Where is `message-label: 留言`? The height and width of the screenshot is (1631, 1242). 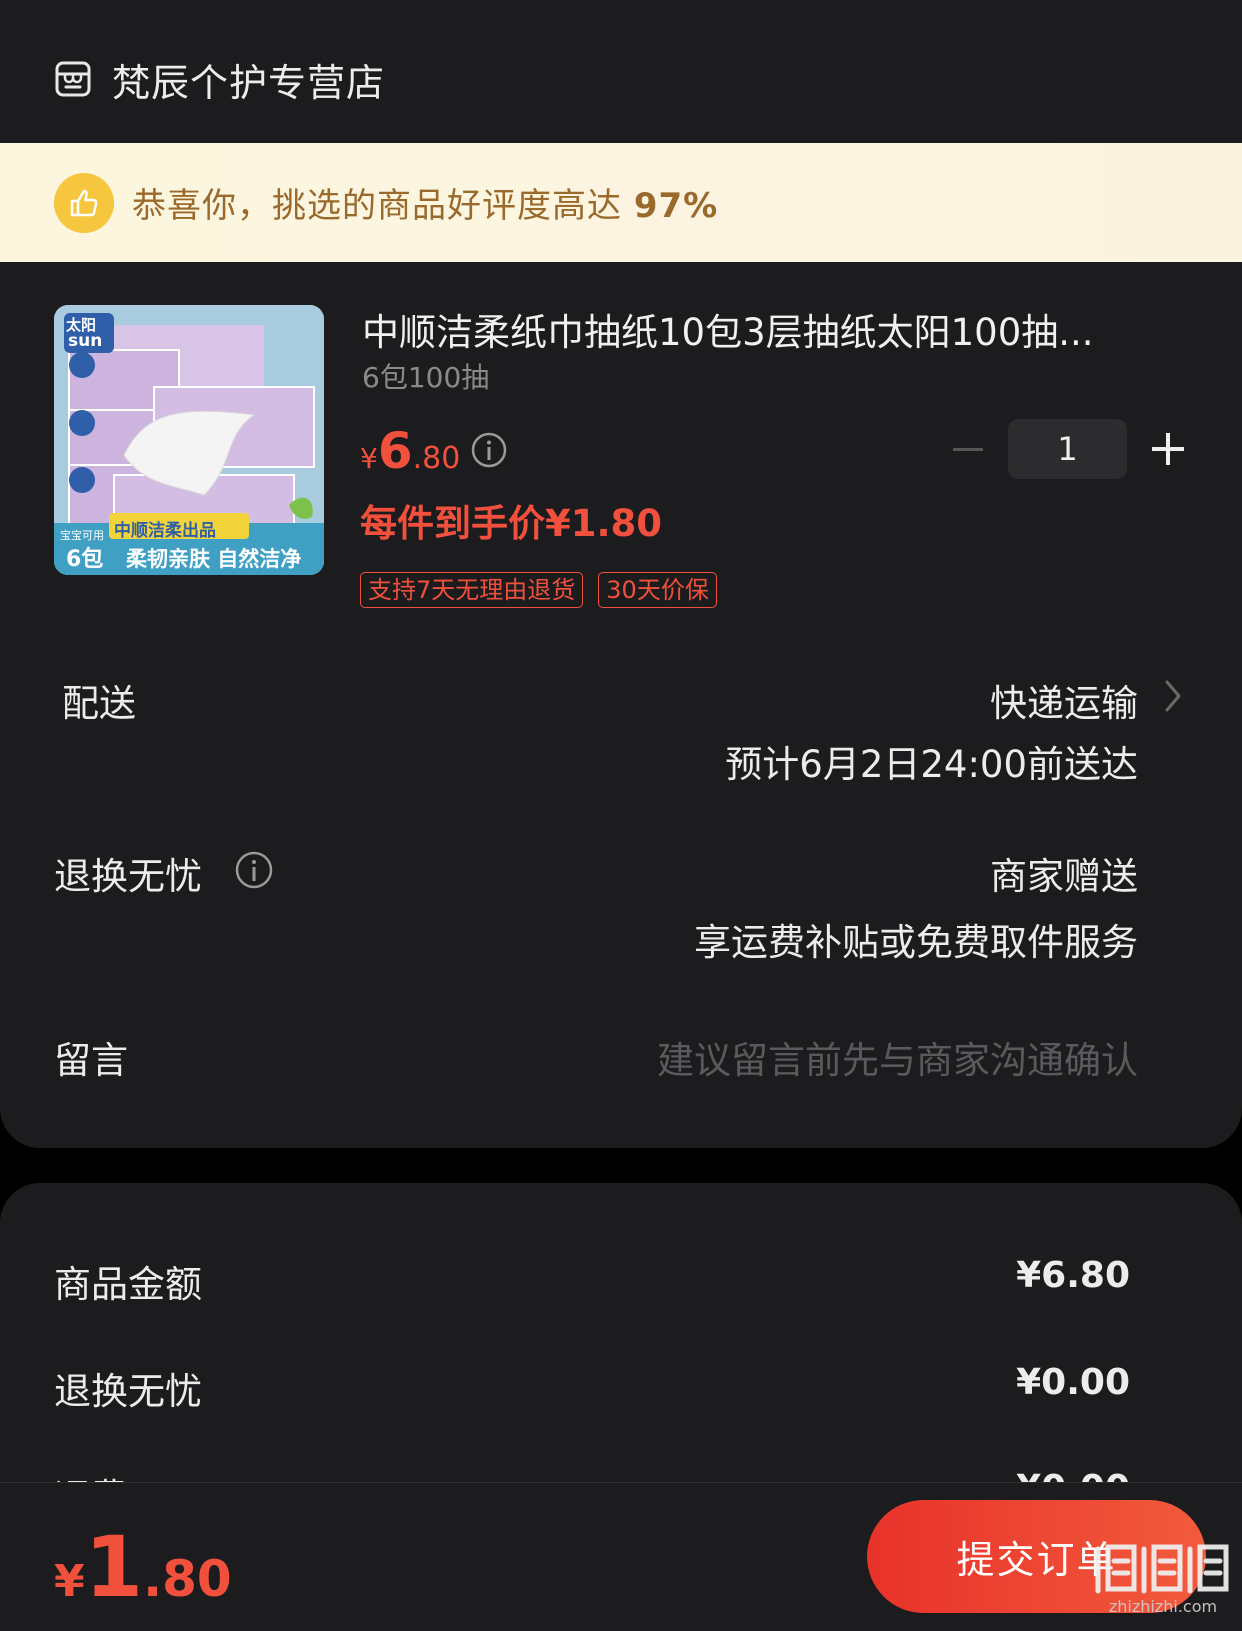
message-label: 留言 is located at coordinates (91, 1060).